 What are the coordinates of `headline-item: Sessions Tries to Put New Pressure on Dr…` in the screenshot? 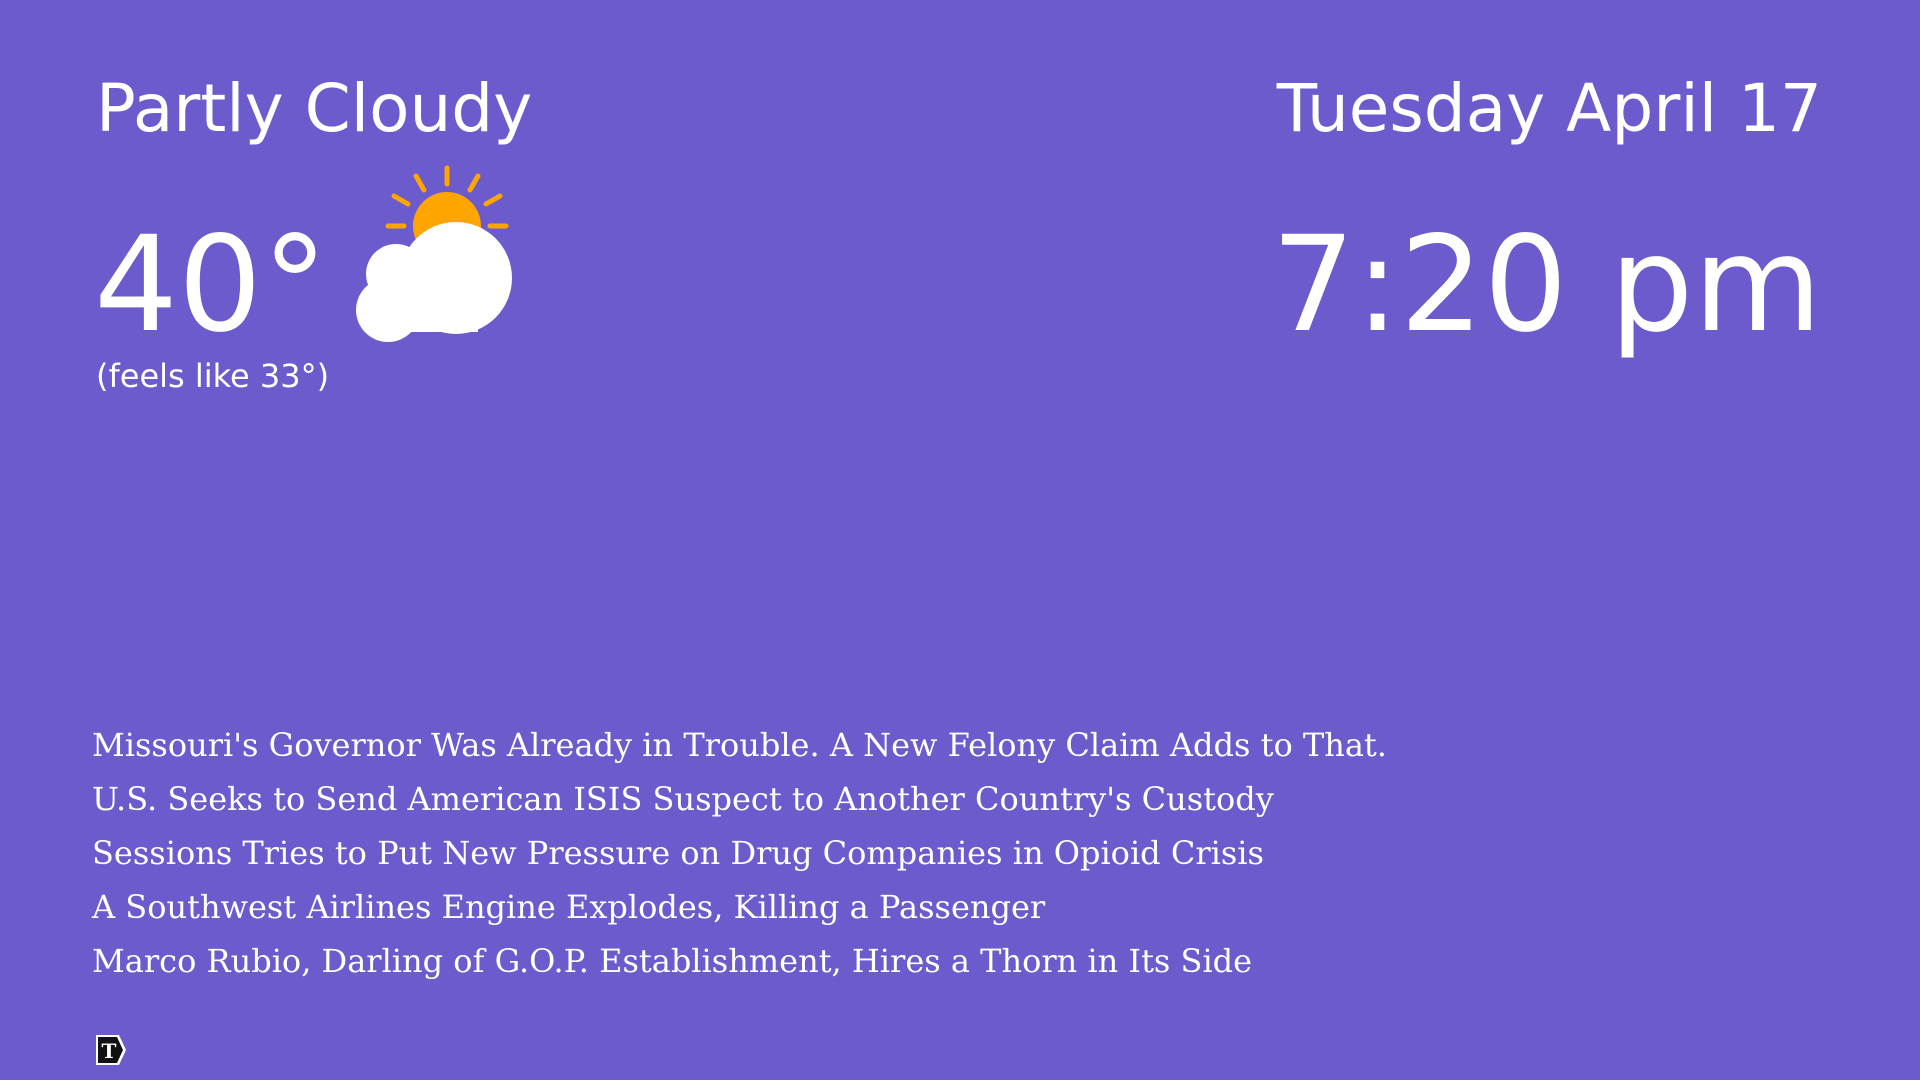 It's located at (739, 853).